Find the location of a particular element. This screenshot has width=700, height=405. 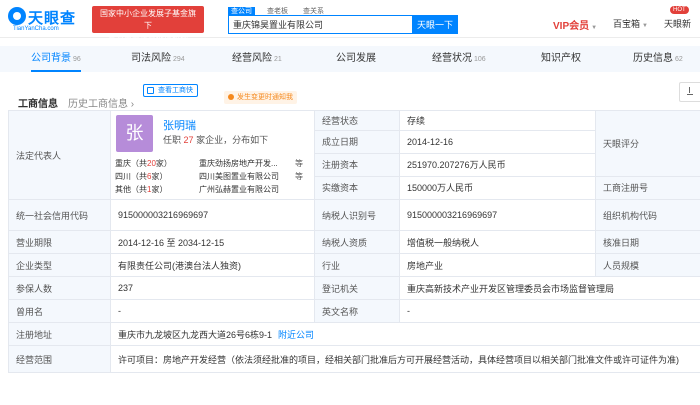

tab-operating-status: 经营状况 106 is located at coordinates (459, 59).